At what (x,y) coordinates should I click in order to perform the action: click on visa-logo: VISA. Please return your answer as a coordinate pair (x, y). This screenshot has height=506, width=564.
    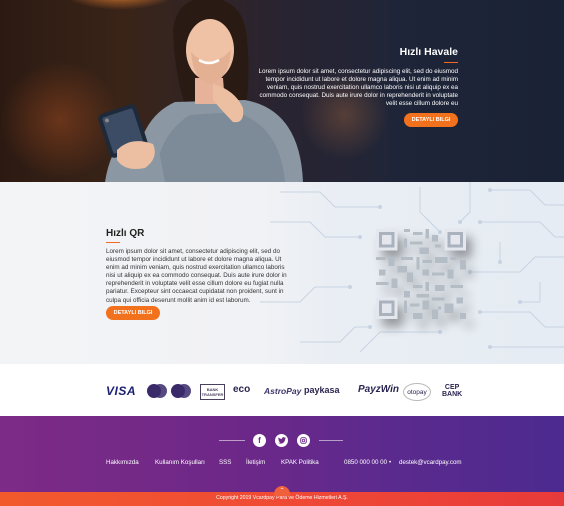
    Looking at the image, I should click on (121, 391).